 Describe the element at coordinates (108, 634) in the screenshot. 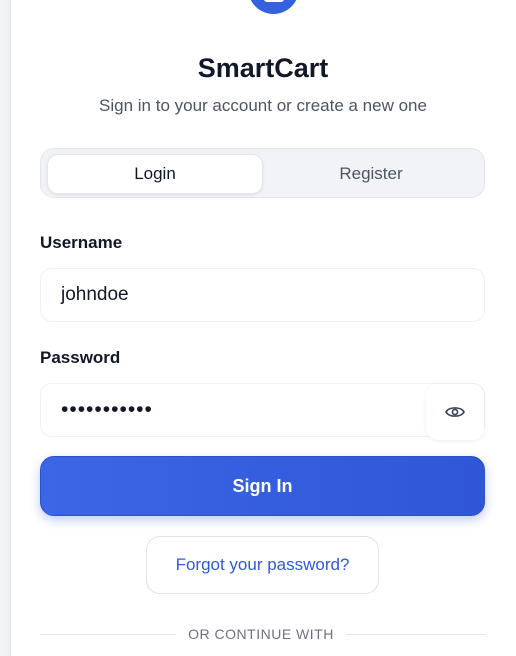

I see `divider-line-left` at that location.